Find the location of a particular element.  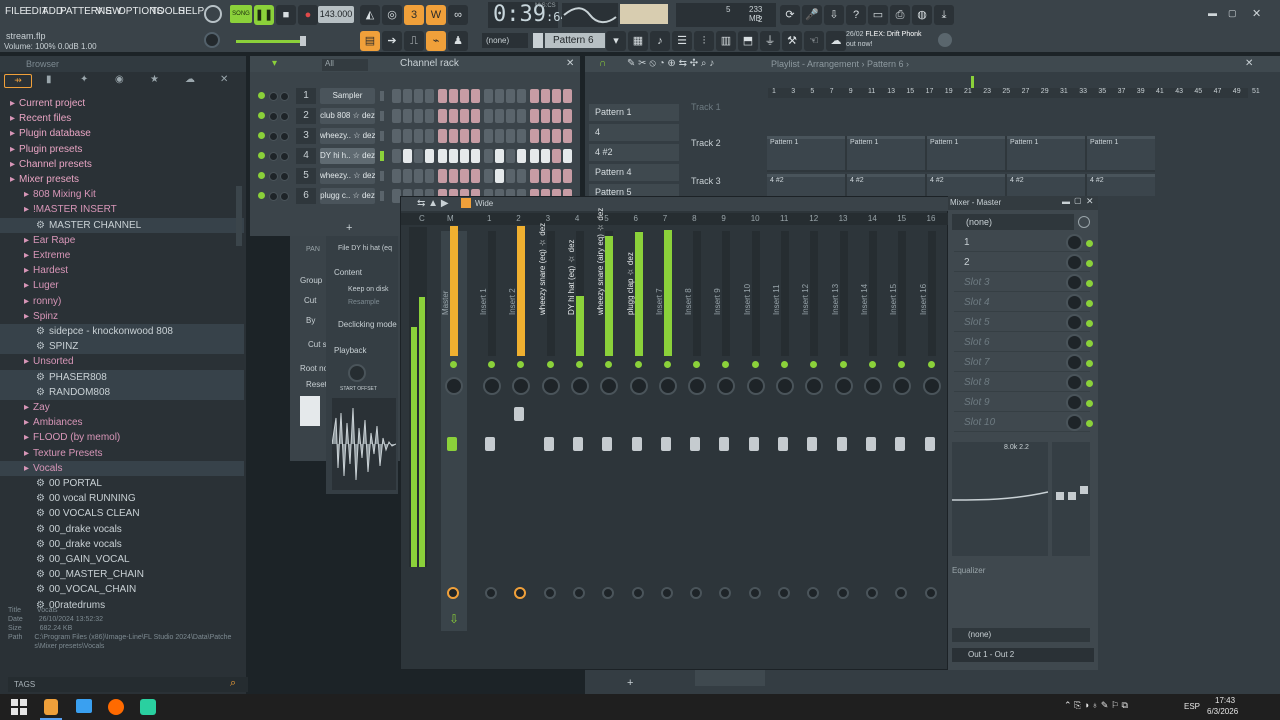

channel-name-button: Sampler is located at coordinates (347, 96).